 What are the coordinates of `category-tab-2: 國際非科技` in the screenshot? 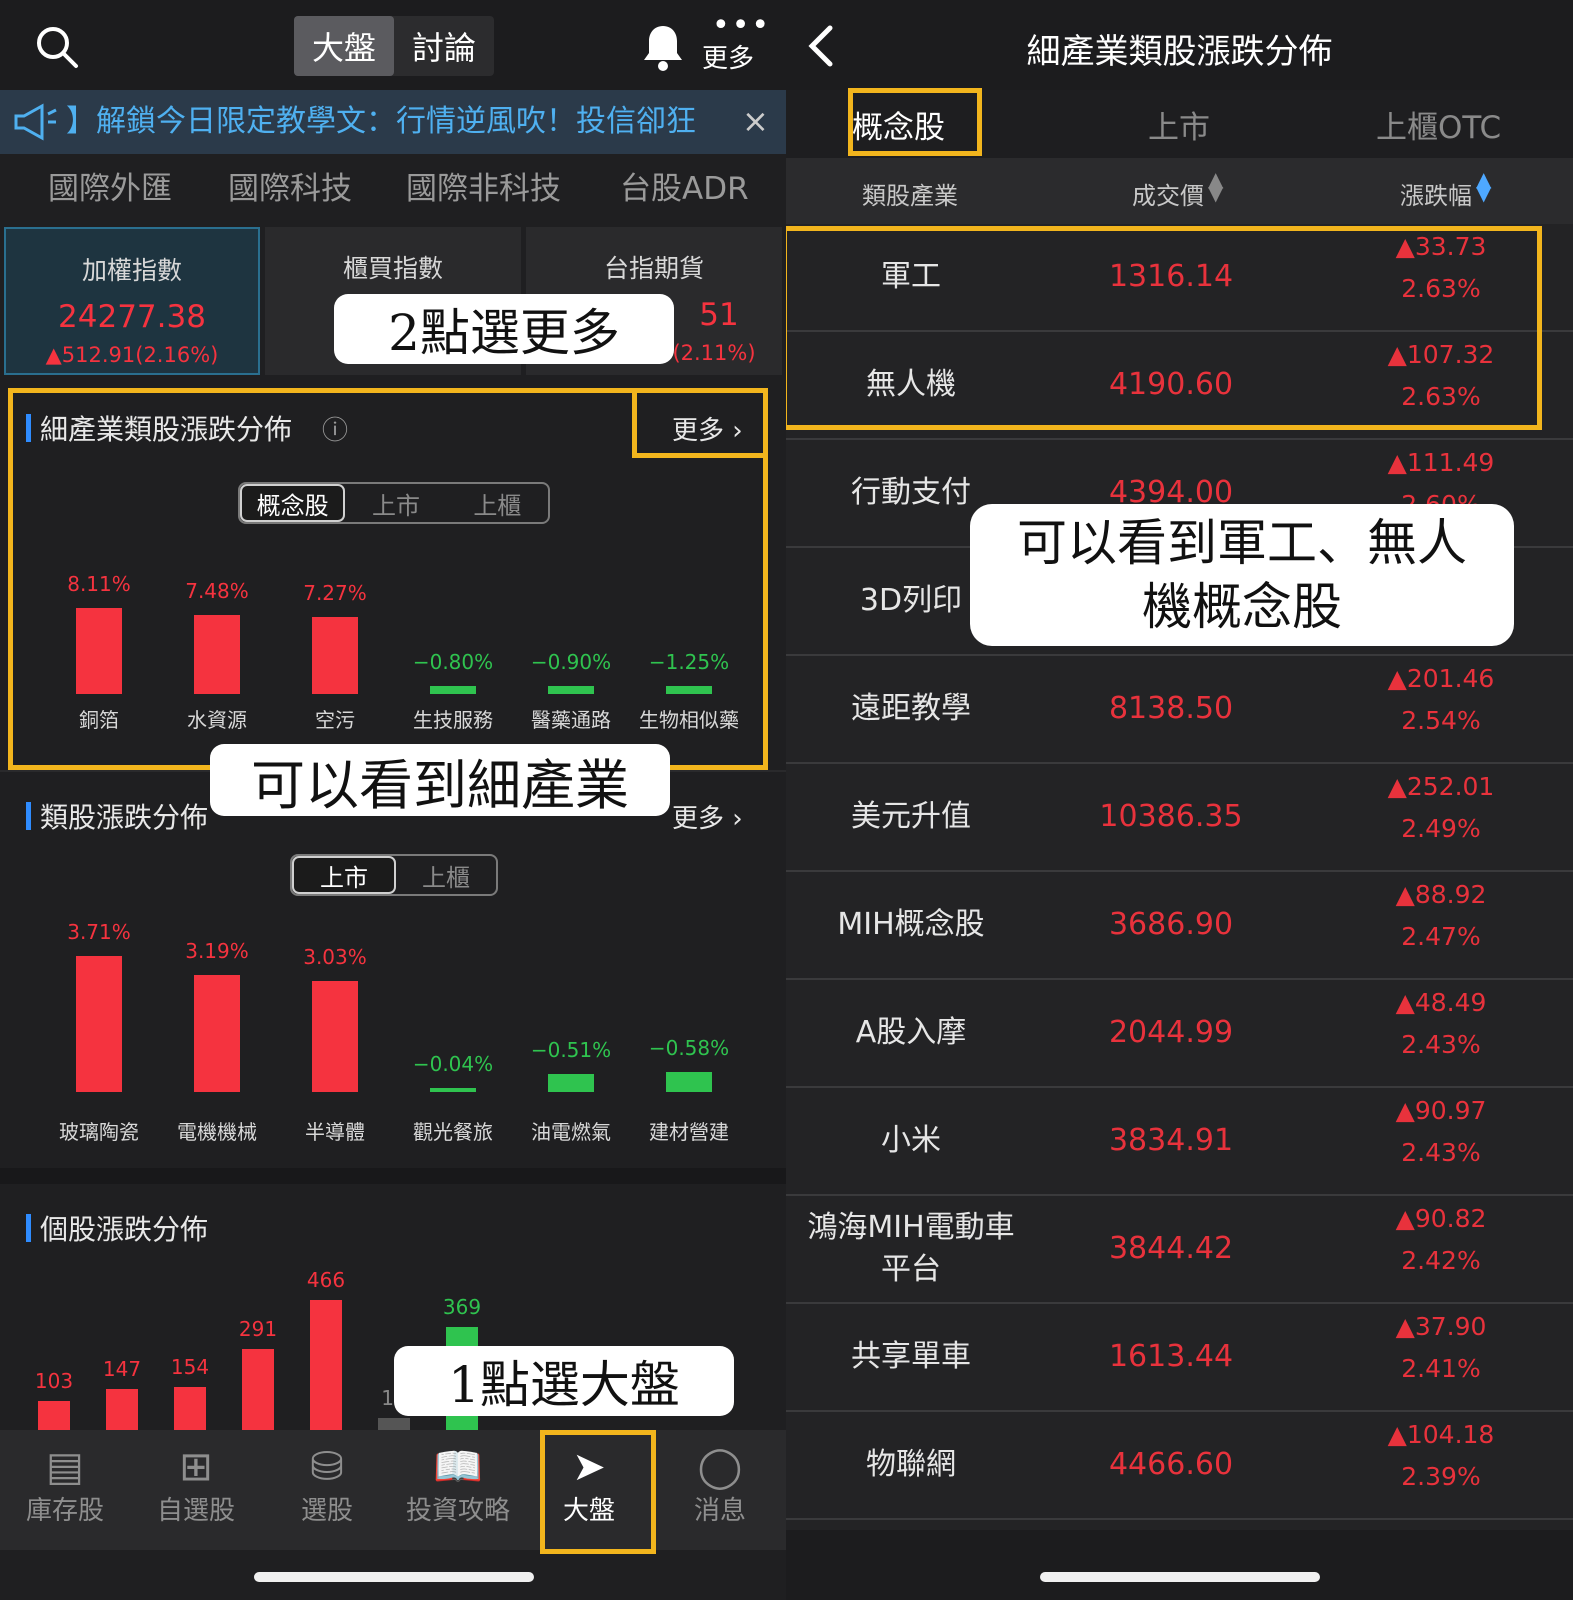 It's located at (483, 189).